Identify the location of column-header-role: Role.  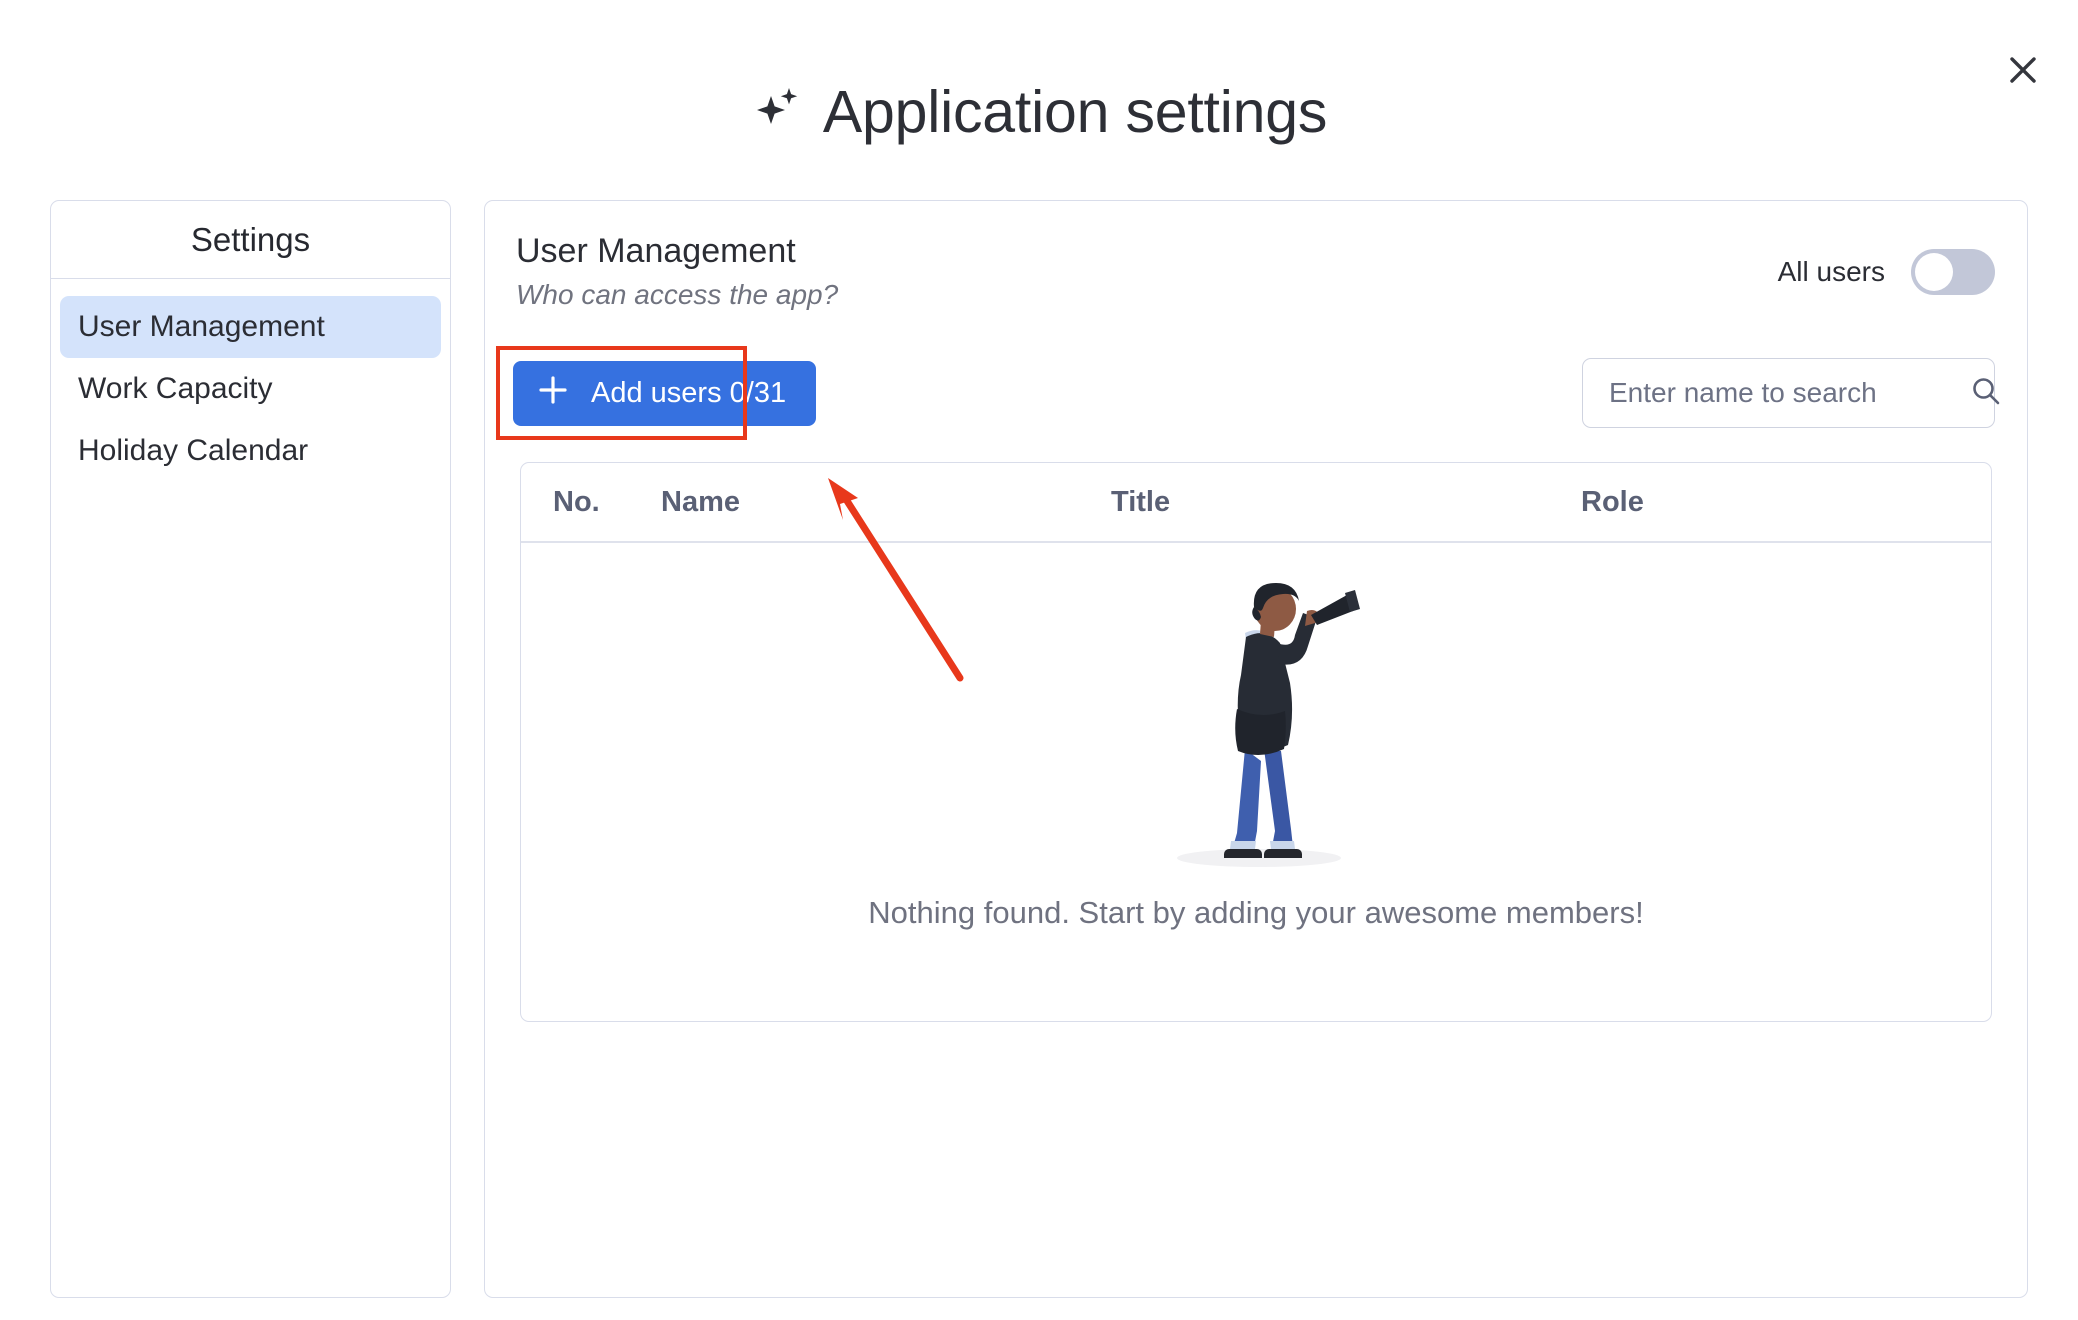
(1612, 501).